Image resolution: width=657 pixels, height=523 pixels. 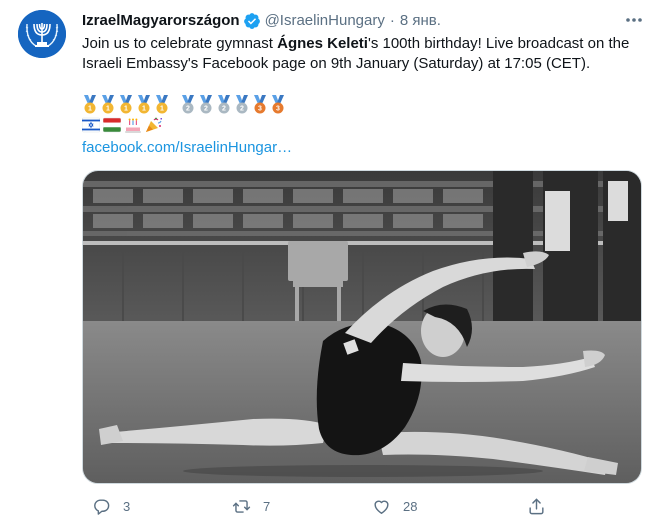 I want to click on handle: @IsraelinHungary, so click(x=325, y=21).